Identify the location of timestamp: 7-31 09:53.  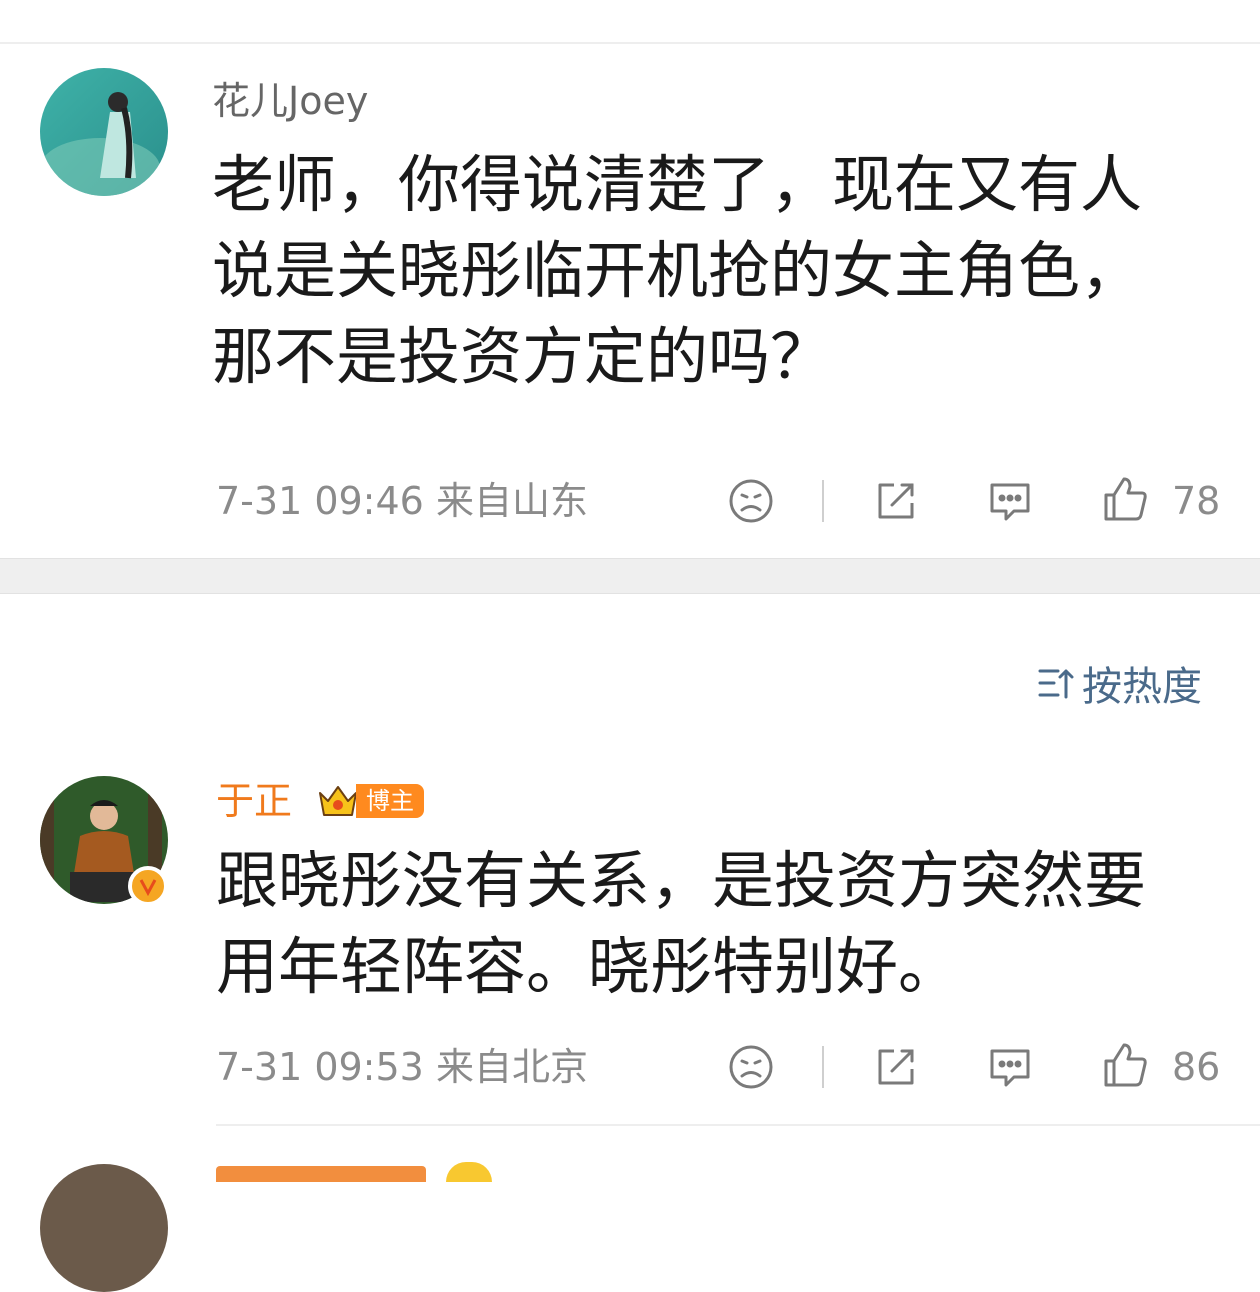
(320, 1067).